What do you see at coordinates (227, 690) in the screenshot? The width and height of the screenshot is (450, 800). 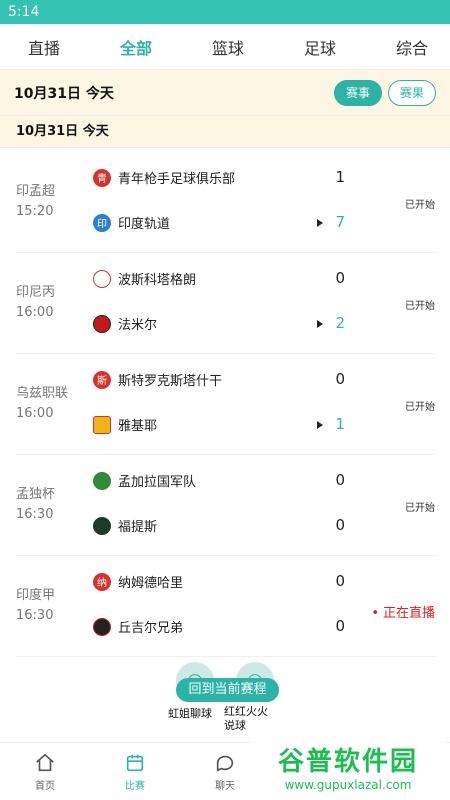 I see `back-to-current-button: 回到当前赛程` at bounding box center [227, 690].